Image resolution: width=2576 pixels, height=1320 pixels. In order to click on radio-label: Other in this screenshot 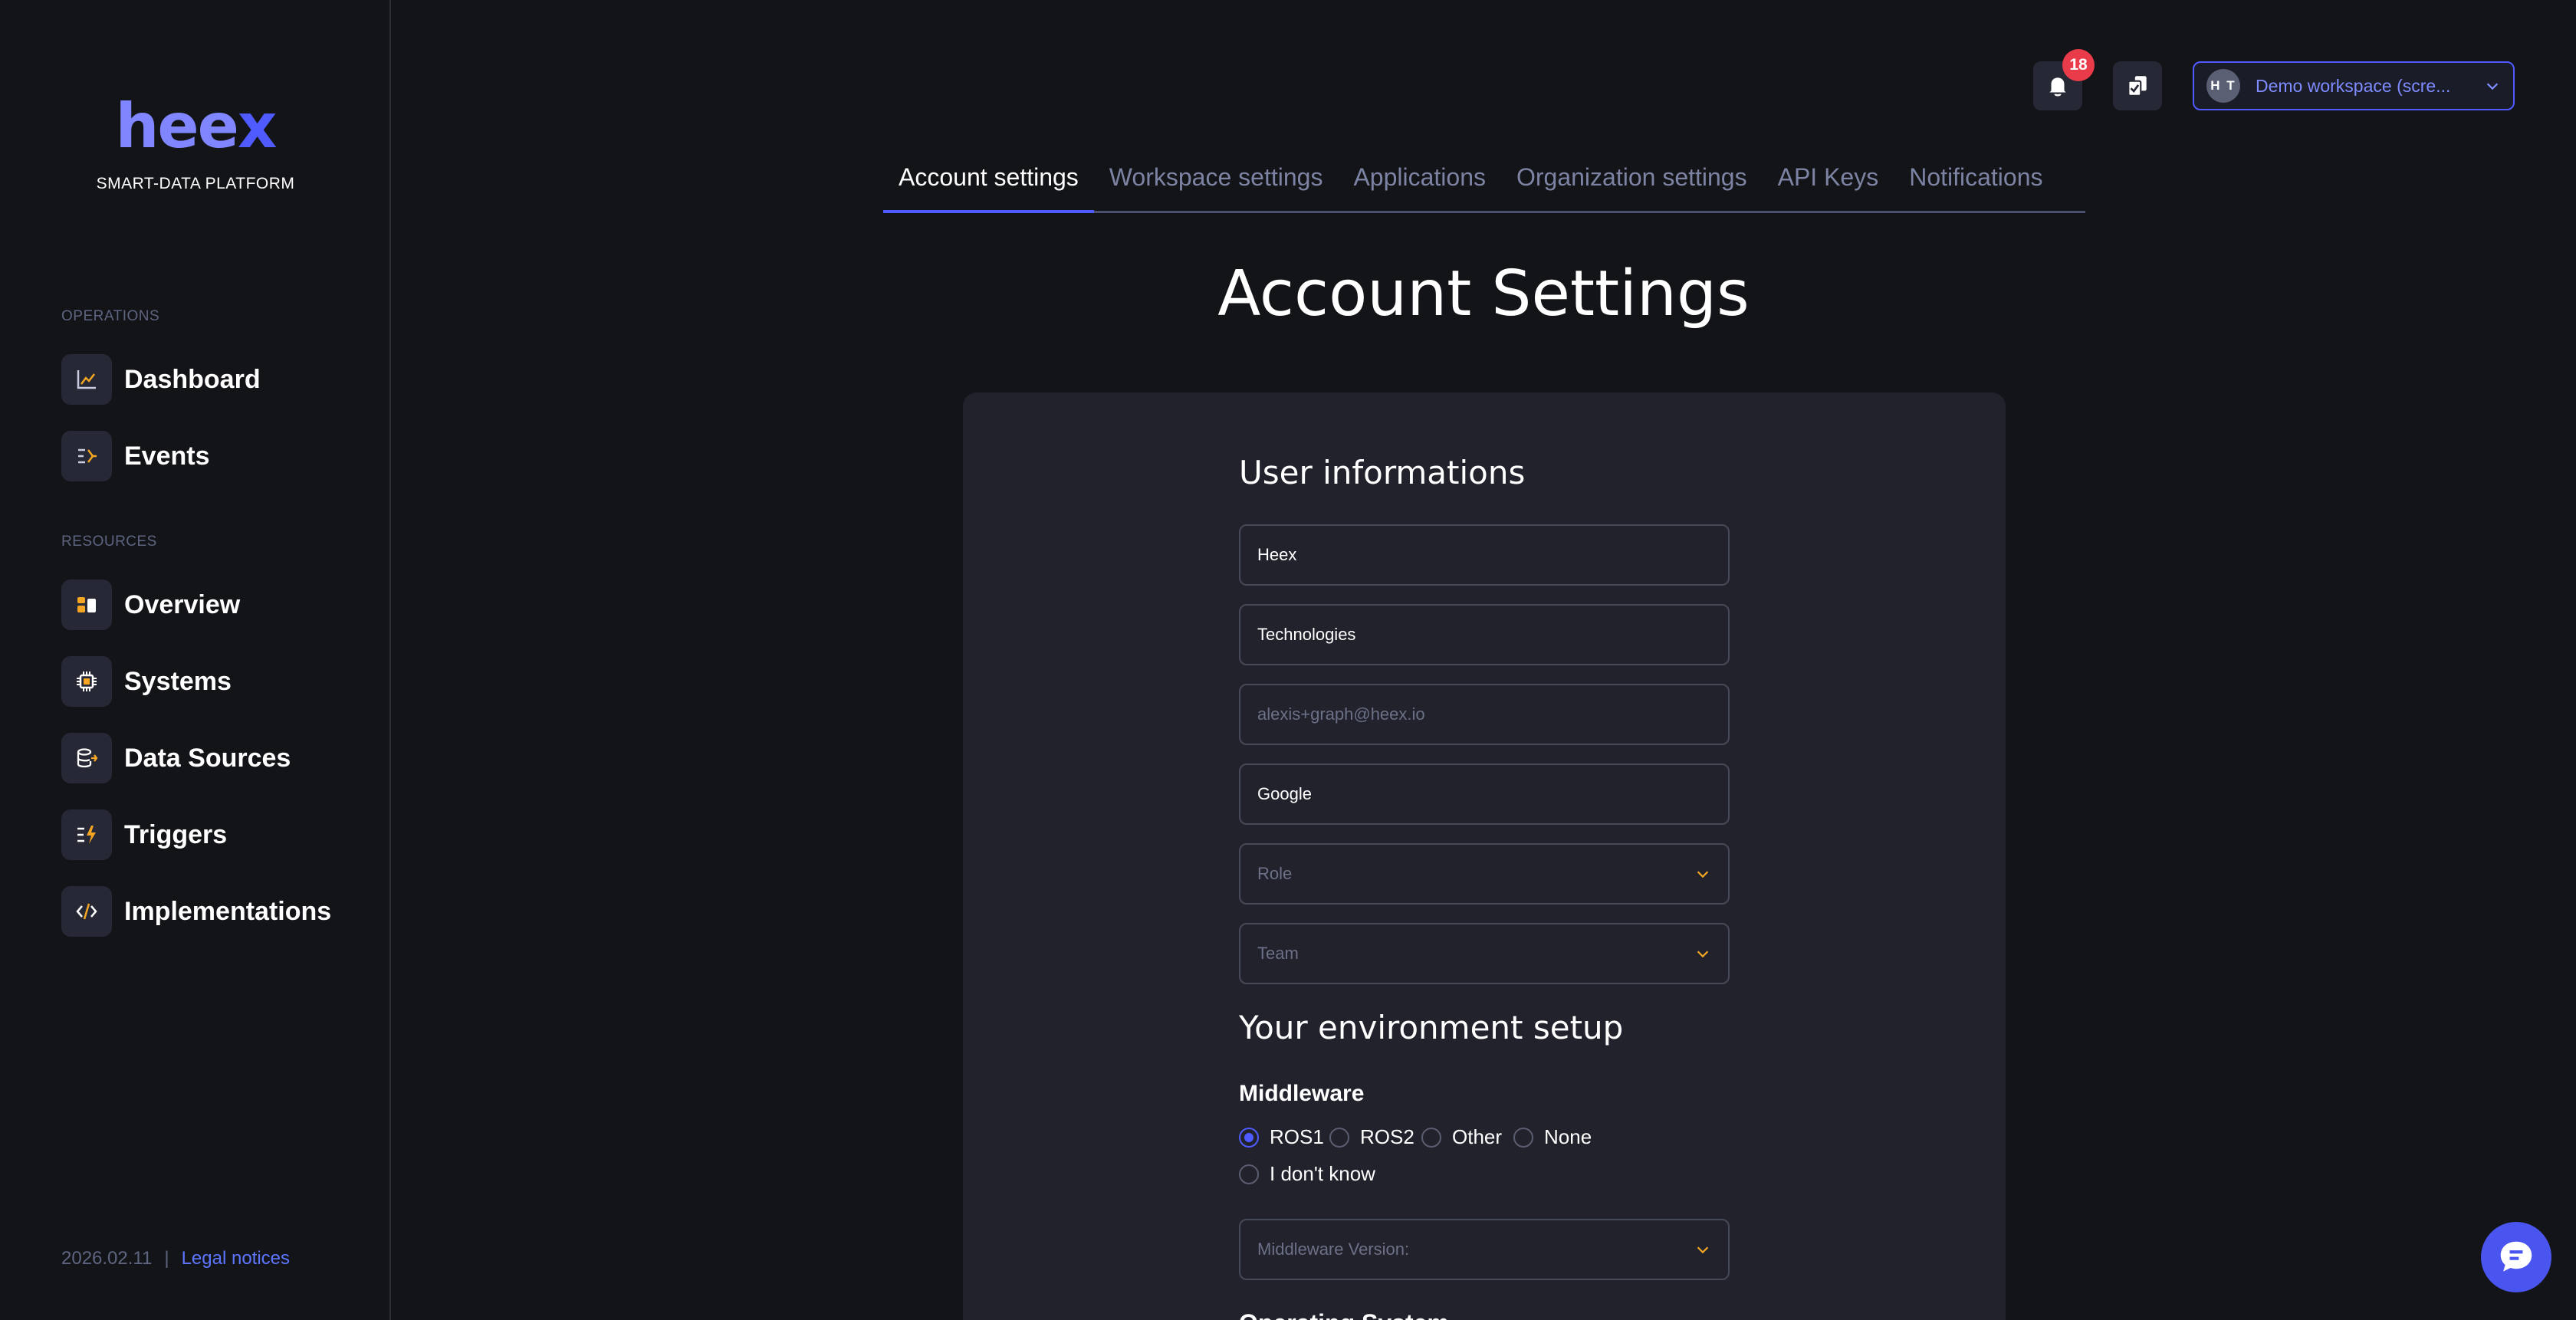, I will do `click(1477, 1136)`.